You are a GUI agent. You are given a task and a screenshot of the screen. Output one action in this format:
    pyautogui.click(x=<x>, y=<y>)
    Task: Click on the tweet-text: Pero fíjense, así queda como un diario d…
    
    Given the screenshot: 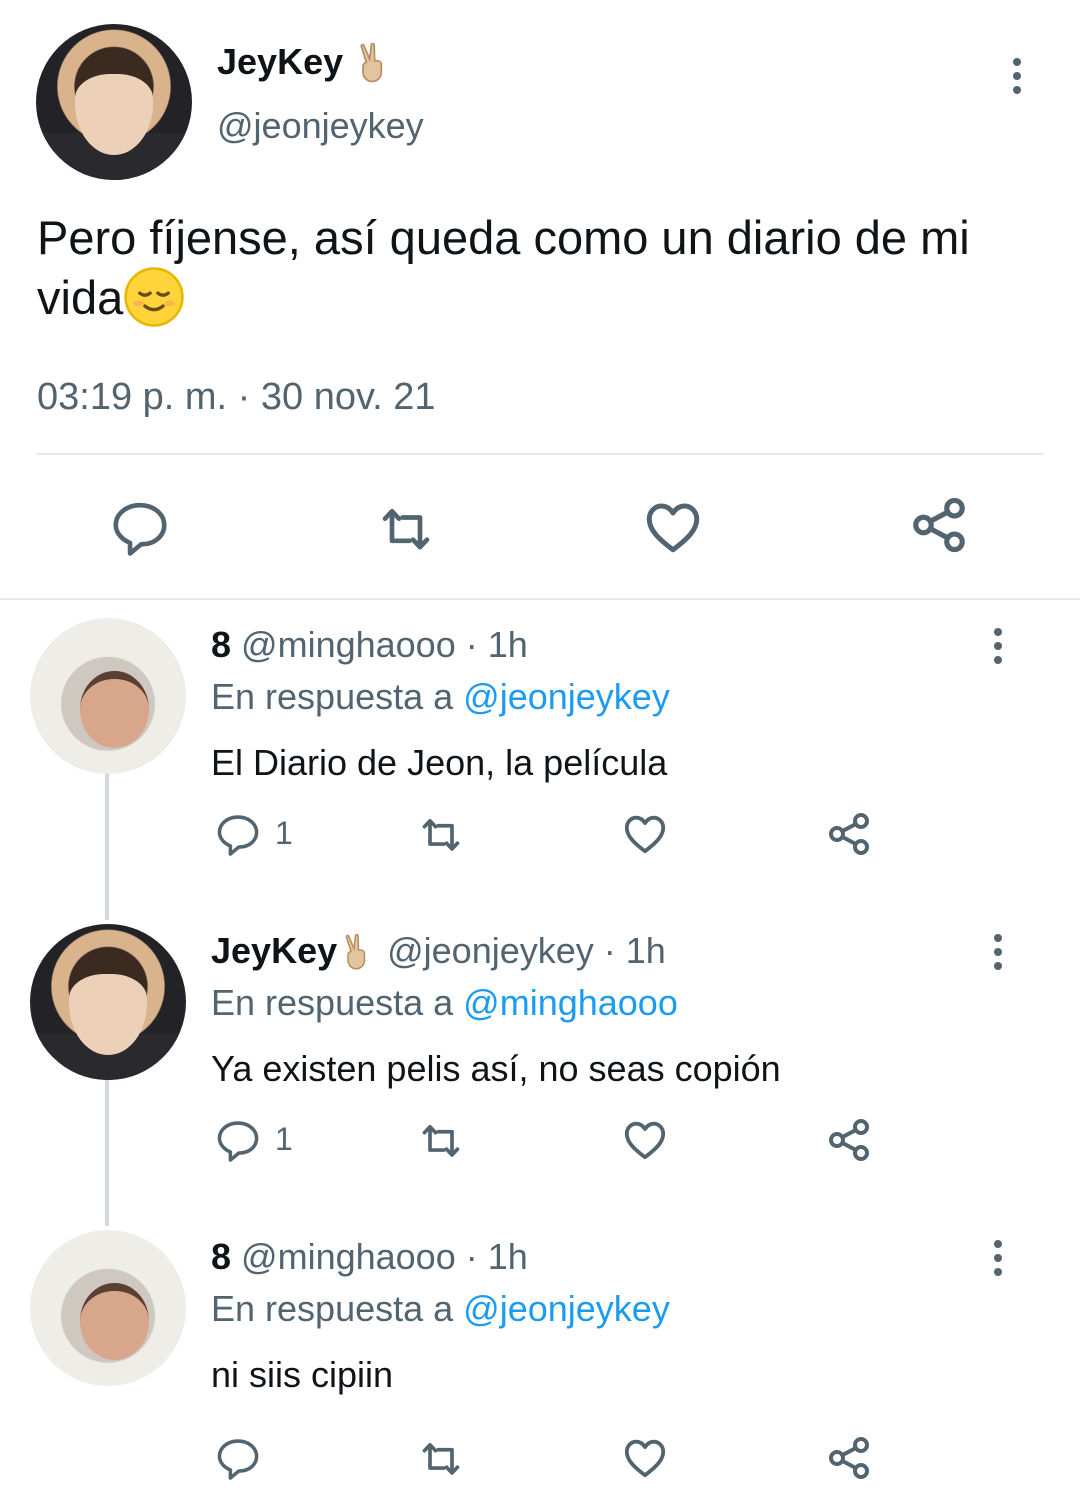 What is the action you would take?
    pyautogui.click(x=542, y=268)
    